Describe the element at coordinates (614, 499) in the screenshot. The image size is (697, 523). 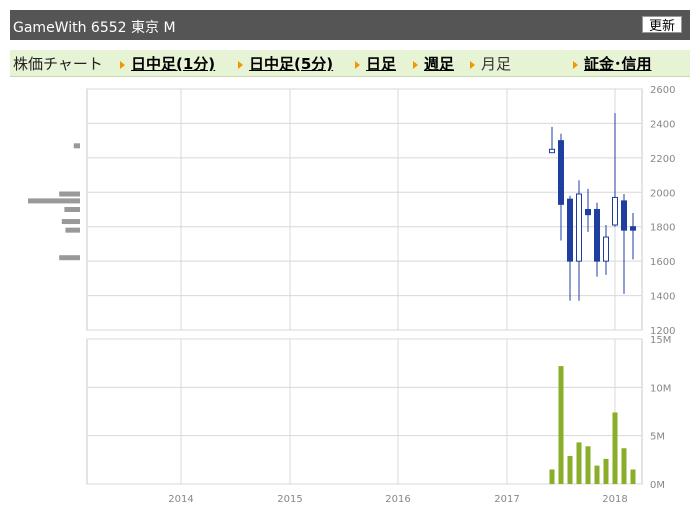
I see `x-tick-label: 2018` at that location.